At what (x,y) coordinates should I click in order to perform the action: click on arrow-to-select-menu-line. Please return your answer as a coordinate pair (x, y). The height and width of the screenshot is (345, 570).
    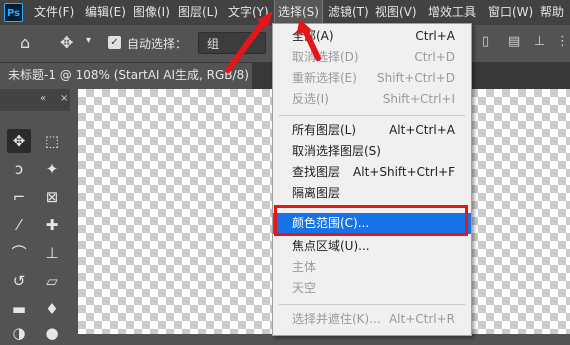
    Looking at the image, I should click on (245, 47).